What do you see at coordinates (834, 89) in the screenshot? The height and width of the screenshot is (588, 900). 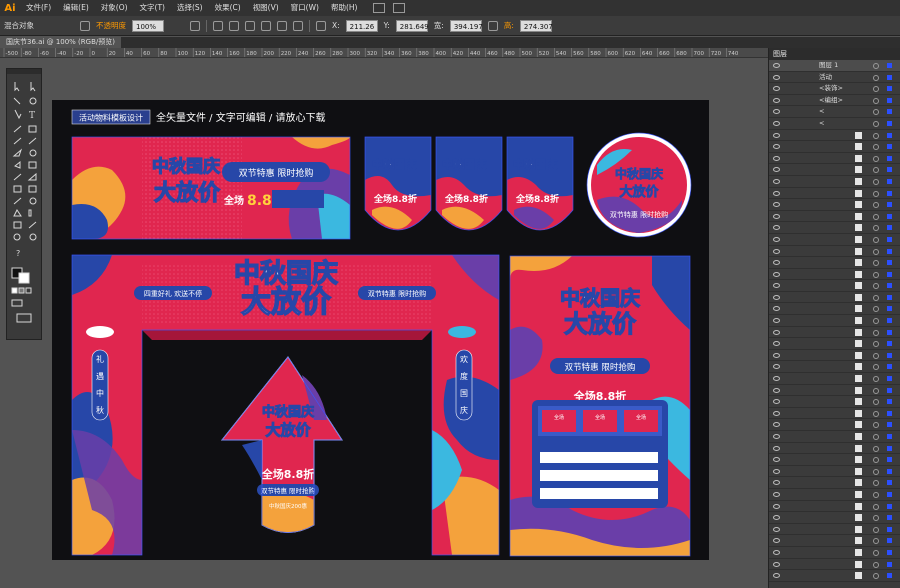 I see `layer-row: <装饰>` at bounding box center [834, 89].